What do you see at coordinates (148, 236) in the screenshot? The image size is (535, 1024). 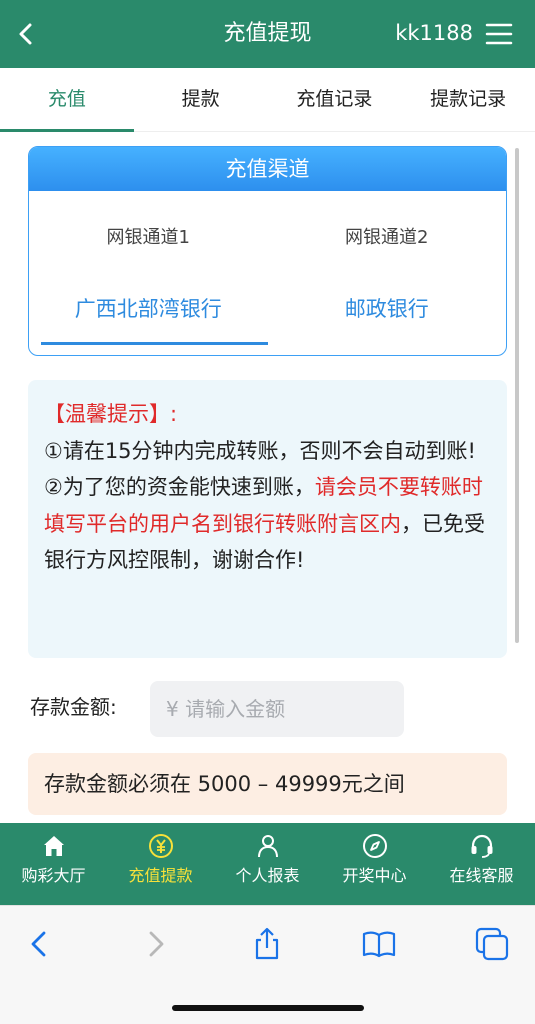 I see `channel-option-1-name: 网银通道1` at bounding box center [148, 236].